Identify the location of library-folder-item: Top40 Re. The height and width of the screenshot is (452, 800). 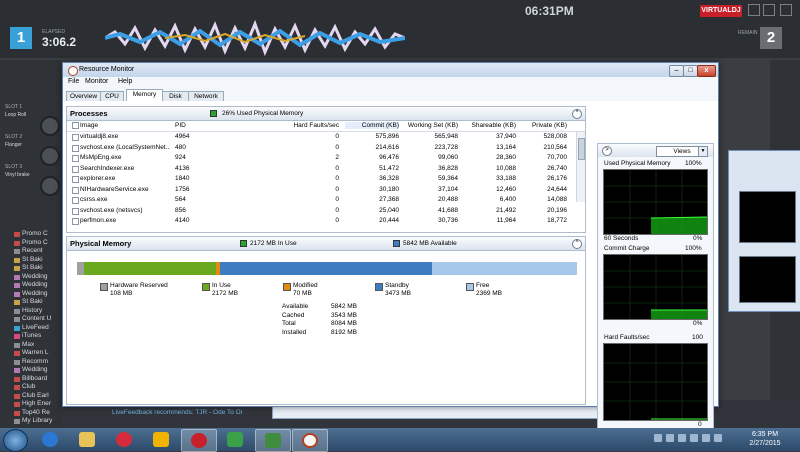
(31, 413).